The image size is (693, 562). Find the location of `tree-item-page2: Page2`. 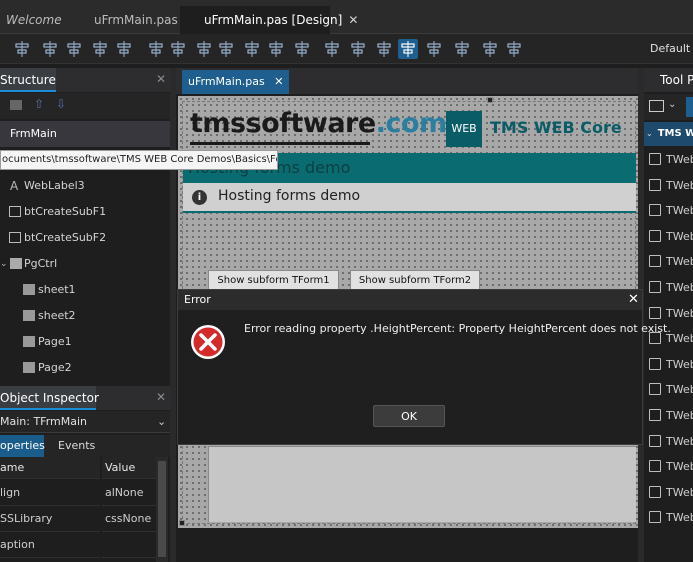

tree-item-page2: Page2 is located at coordinates (85, 368).